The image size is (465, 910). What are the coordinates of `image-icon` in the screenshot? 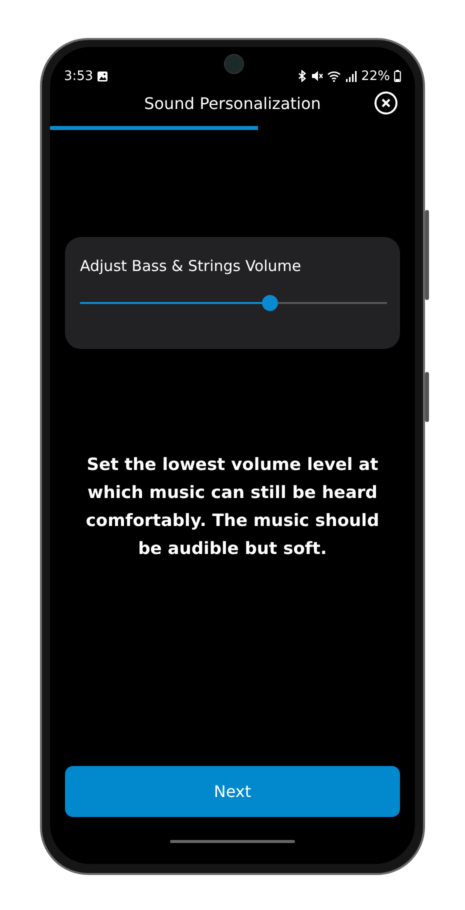 It's located at (102, 76).